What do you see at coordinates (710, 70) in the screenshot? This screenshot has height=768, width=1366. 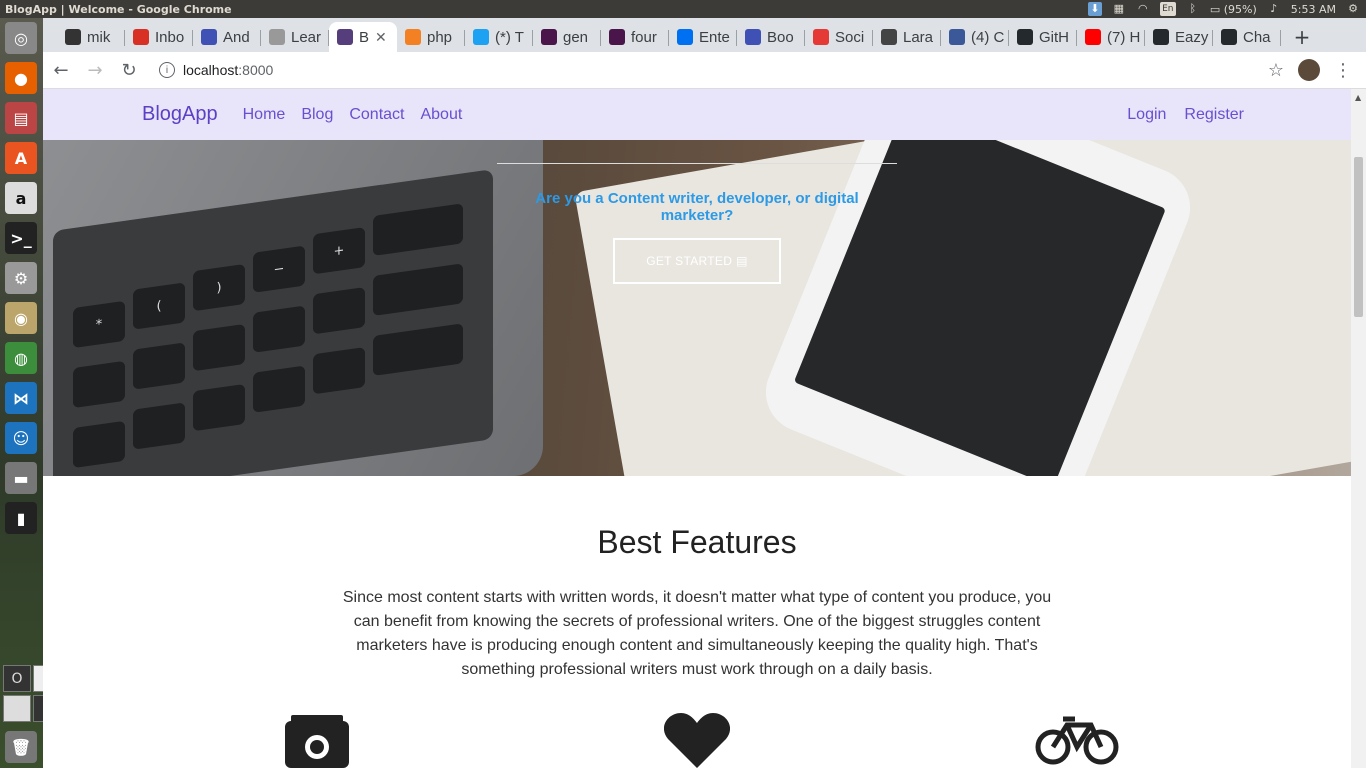 I see `address-bar: i localhost:8000` at bounding box center [710, 70].